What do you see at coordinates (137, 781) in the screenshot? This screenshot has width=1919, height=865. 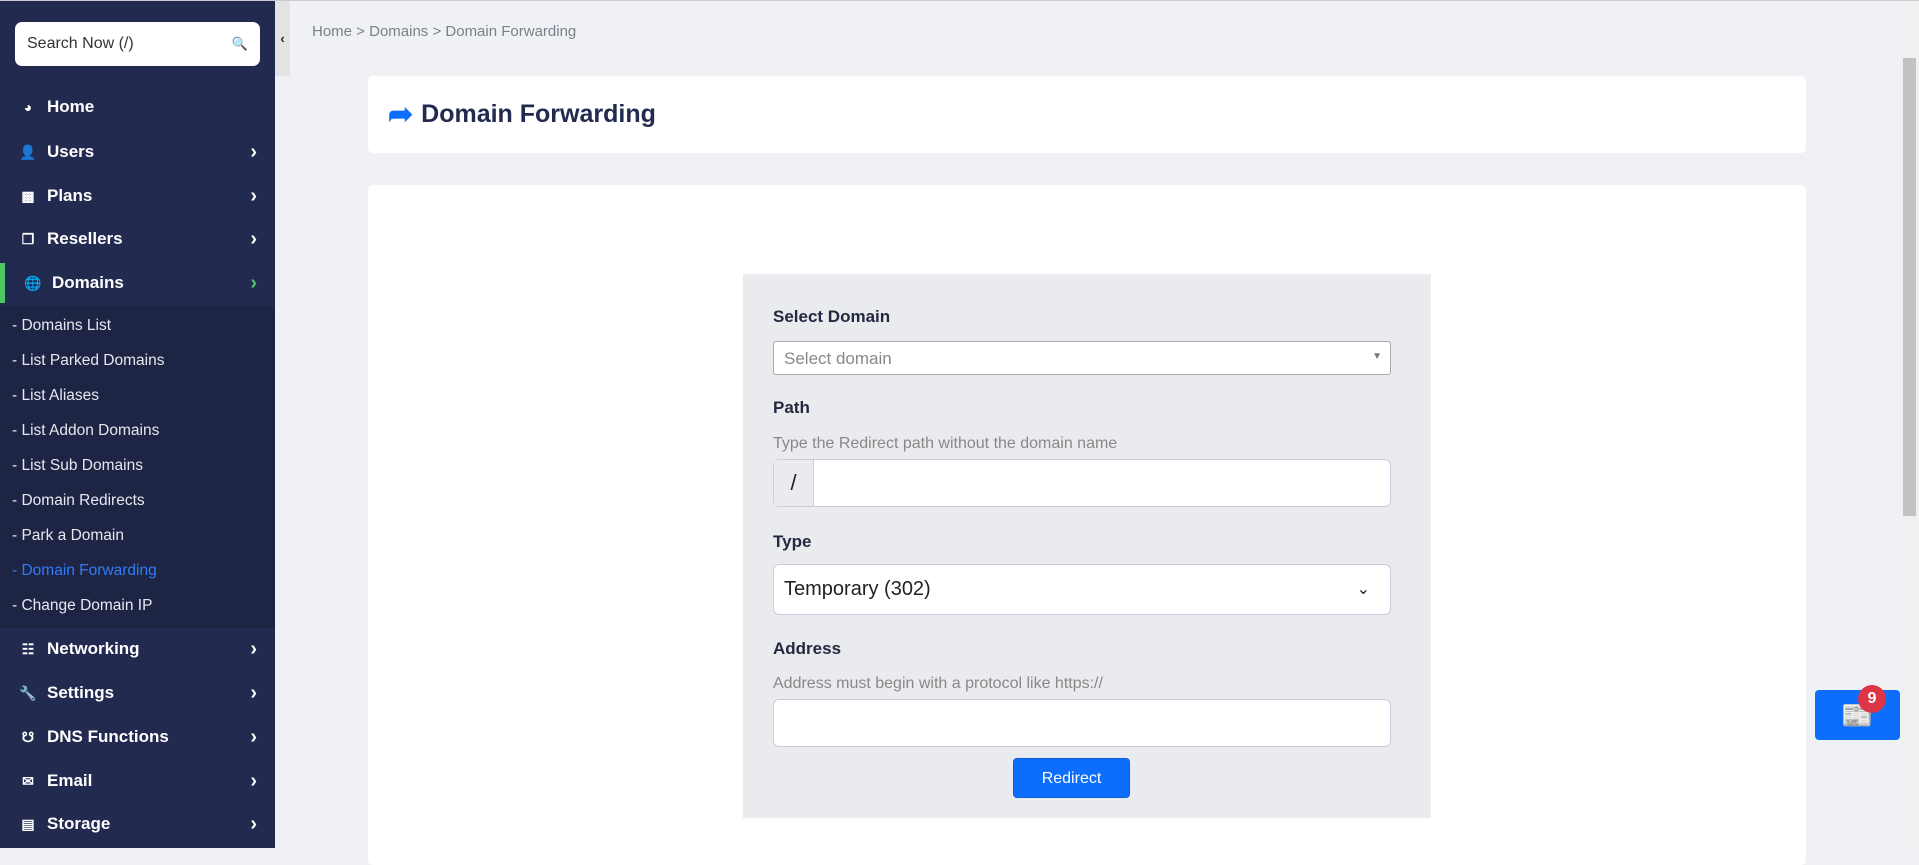 I see `sidebar-item-email: ✉ Email ›` at bounding box center [137, 781].